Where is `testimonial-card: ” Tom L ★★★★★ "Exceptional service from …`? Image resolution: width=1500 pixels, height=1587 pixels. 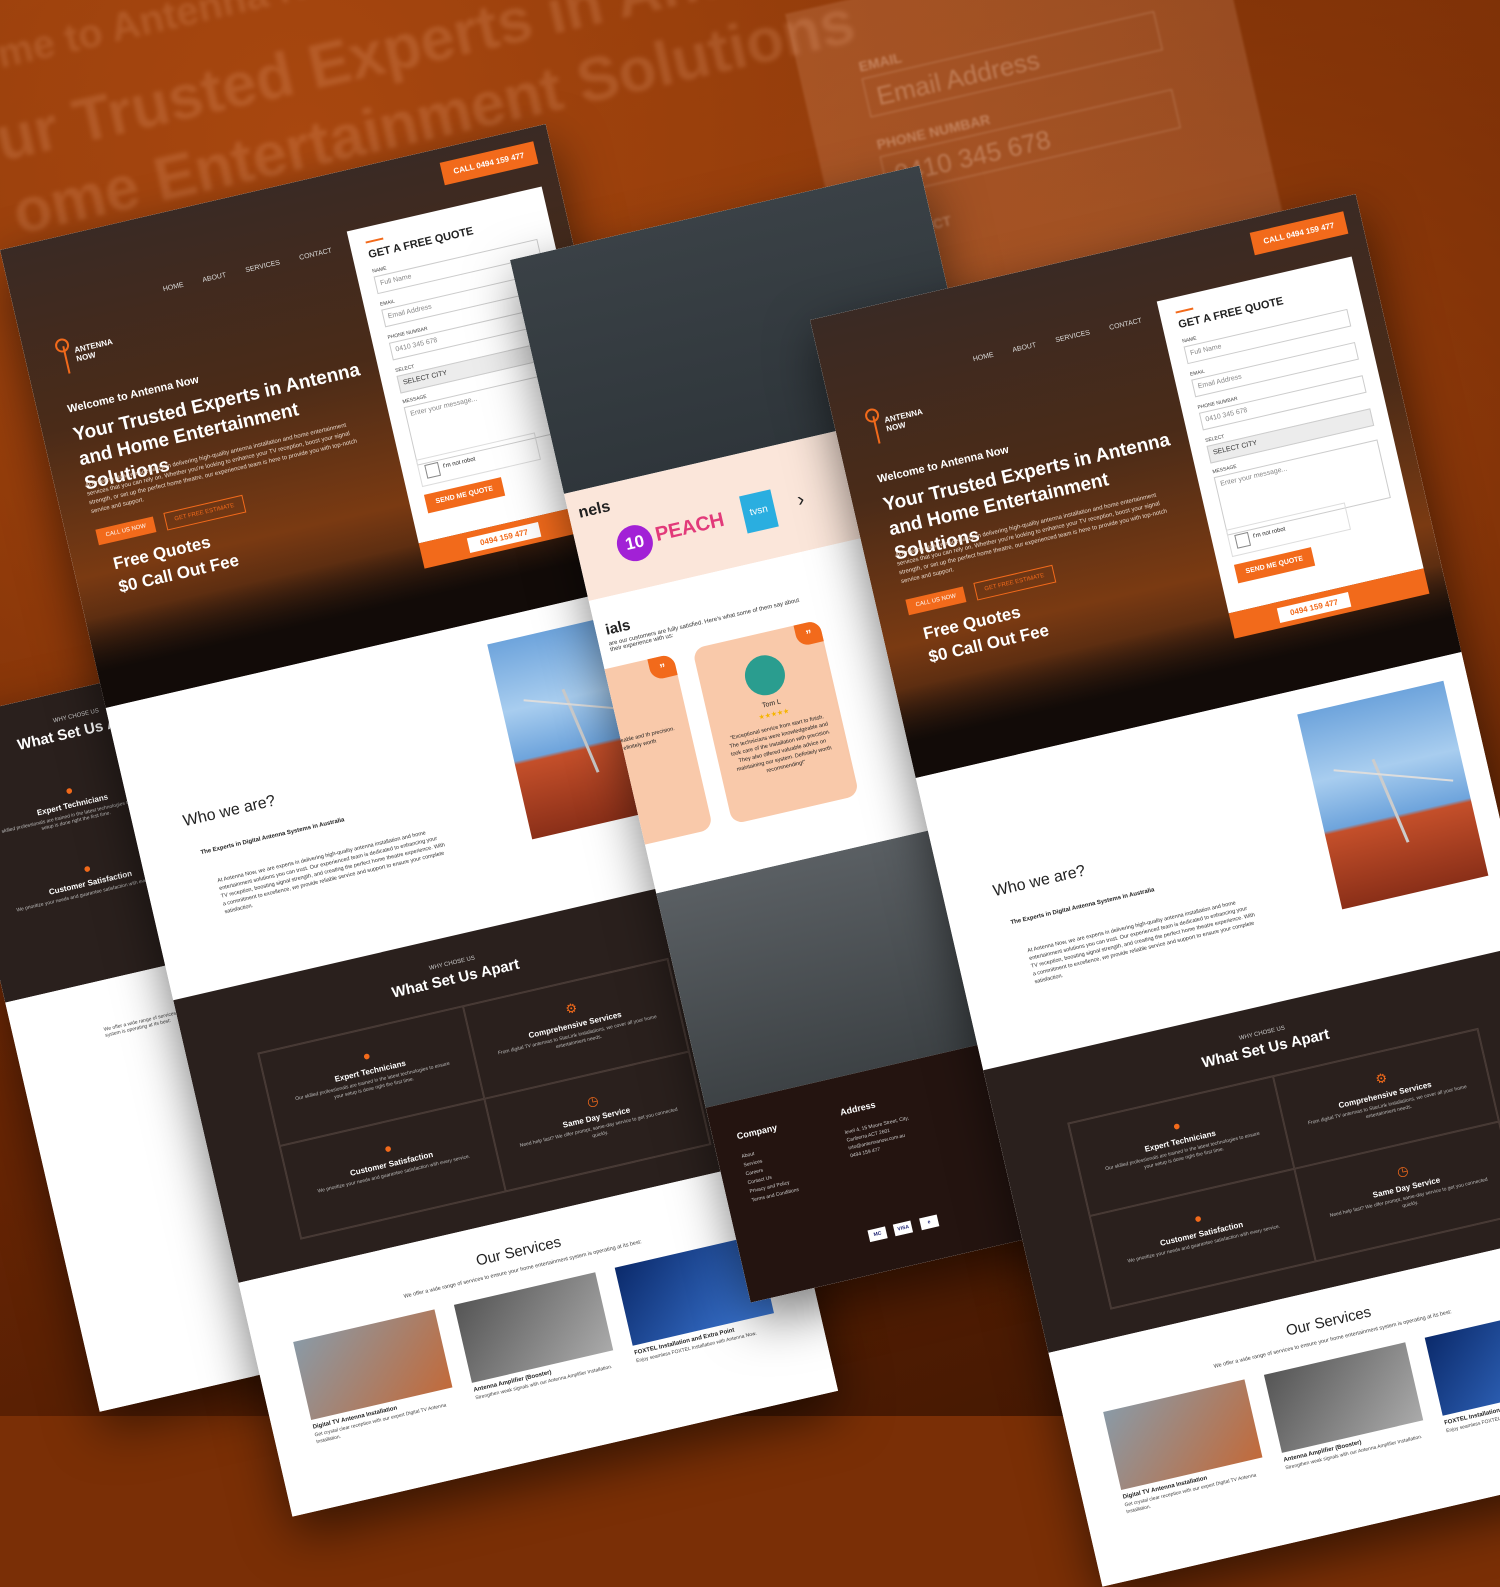 testimonial-card: ” Tom L ★★★★★ "Exceptional service from … is located at coordinates (776, 722).